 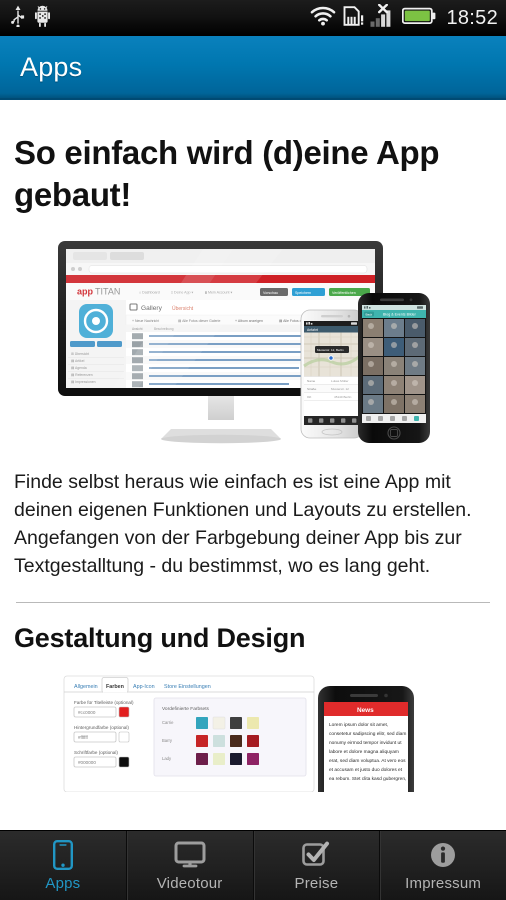 What do you see at coordinates (443, 883) in the screenshot?
I see `tab-label-impressum: Impressum` at bounding box center [443, 883].